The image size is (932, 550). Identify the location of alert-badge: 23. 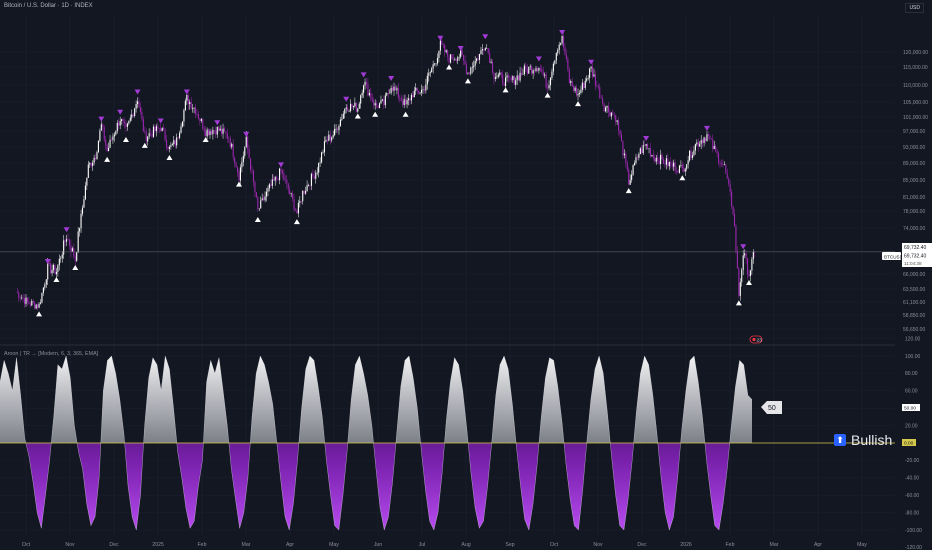
(756, 339).